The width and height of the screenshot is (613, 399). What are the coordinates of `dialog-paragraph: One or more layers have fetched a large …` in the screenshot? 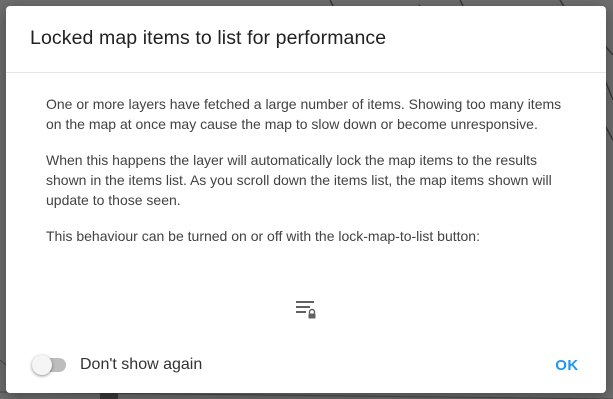 It's located at (304, 114).